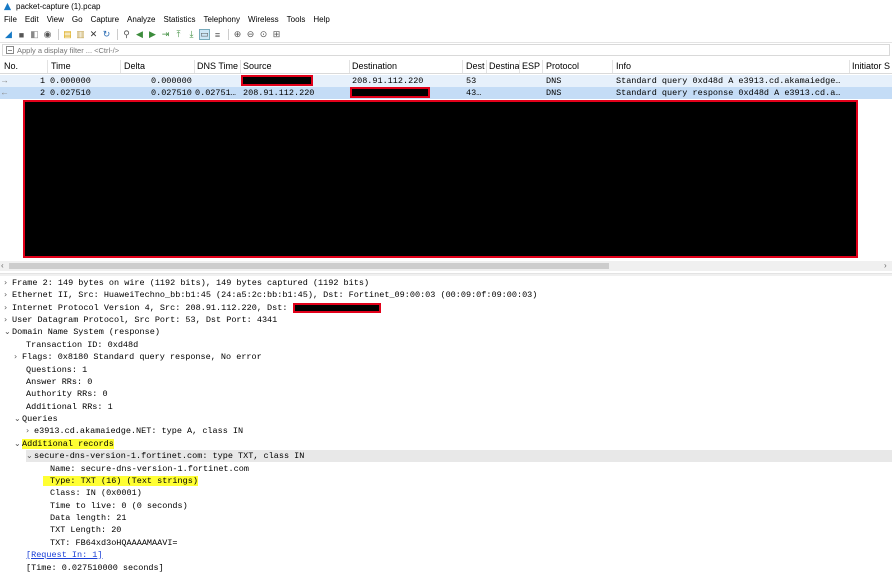 This screenshot has height=584, width=892. Describe the element at coordinates (237, 34) in the screenshot. I see `zoom-in-icon: ⊕` at that location.